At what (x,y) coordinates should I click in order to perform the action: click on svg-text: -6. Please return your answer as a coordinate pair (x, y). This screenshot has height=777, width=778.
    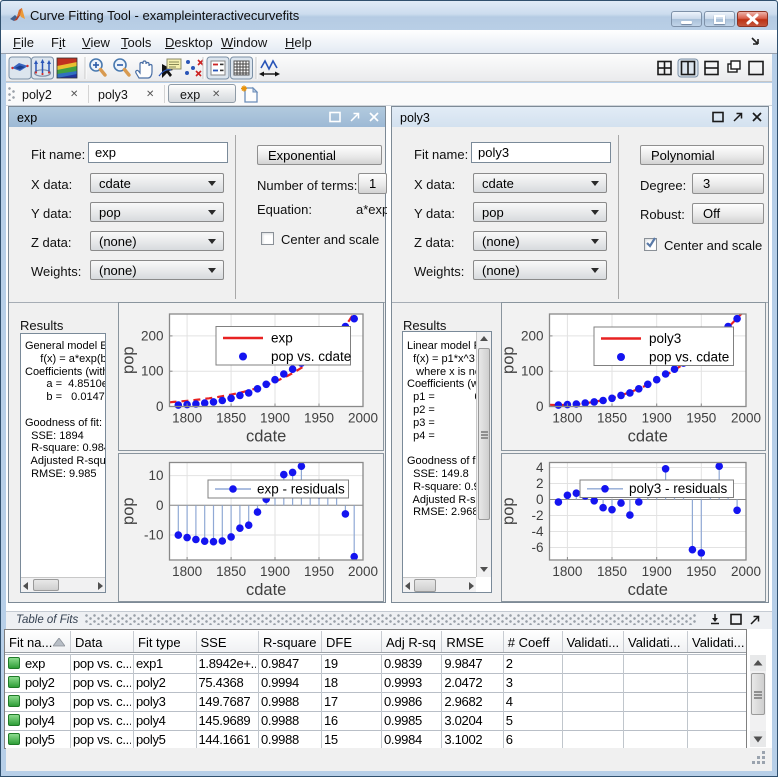
    Looking at the image, I should click on (537, 547).